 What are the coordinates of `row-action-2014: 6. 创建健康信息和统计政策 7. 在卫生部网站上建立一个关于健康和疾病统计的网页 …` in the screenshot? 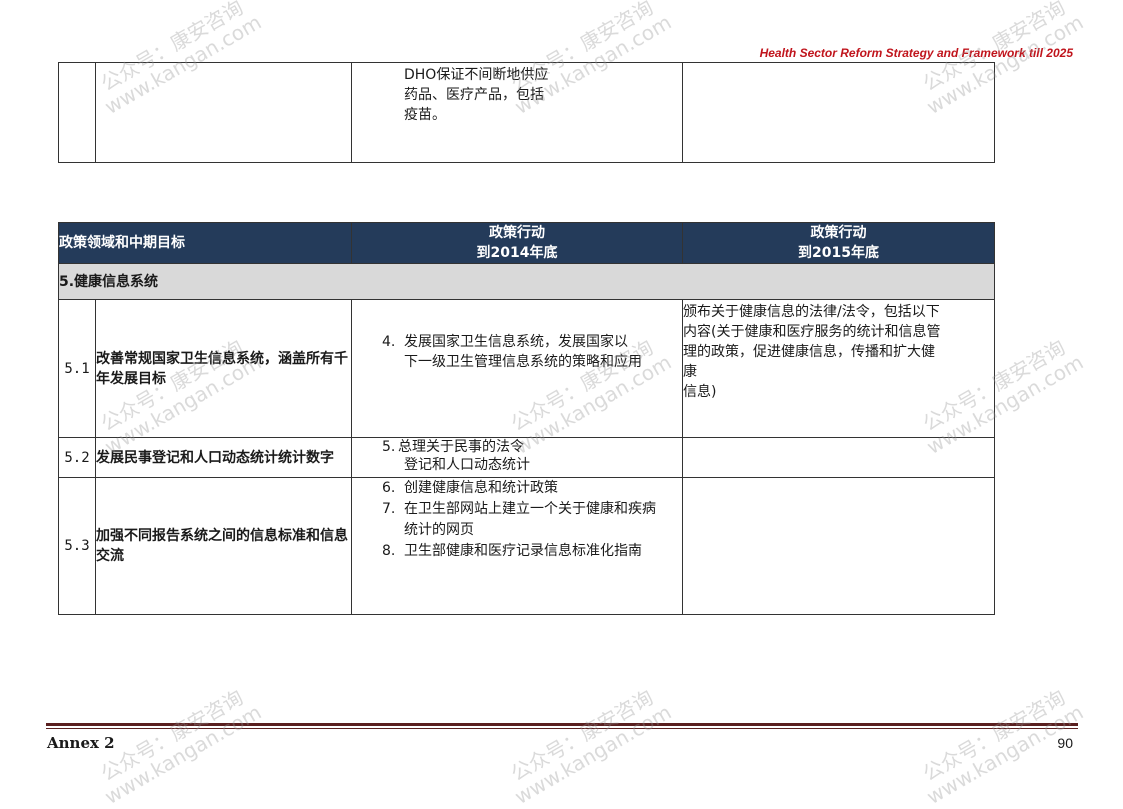 It's located at (517, 546).